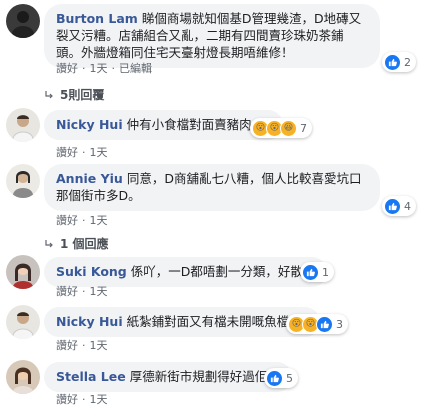 Image resolution: width=436 pixels, height=410 pixels. Describe the element at coordinates (84, 244) in the screenshot. I see `view-replies-label: 1 個回應` at that location.